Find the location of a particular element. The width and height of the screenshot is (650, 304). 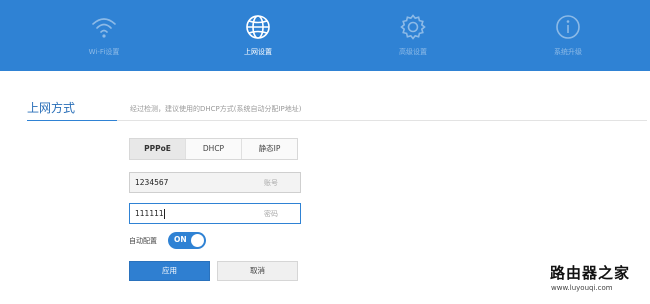

auto-config-label: 自动配置 is located at coordinates (143, 241).